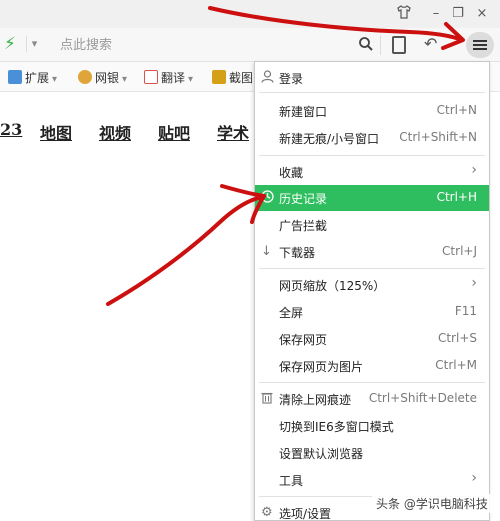 Image resolution: width=500 pixels, height=521 pixels. What do you see at coordinates (233, 132) in the screenshot?
I see `nav-link-scholar: 学术` at bounding box center [233, 132].